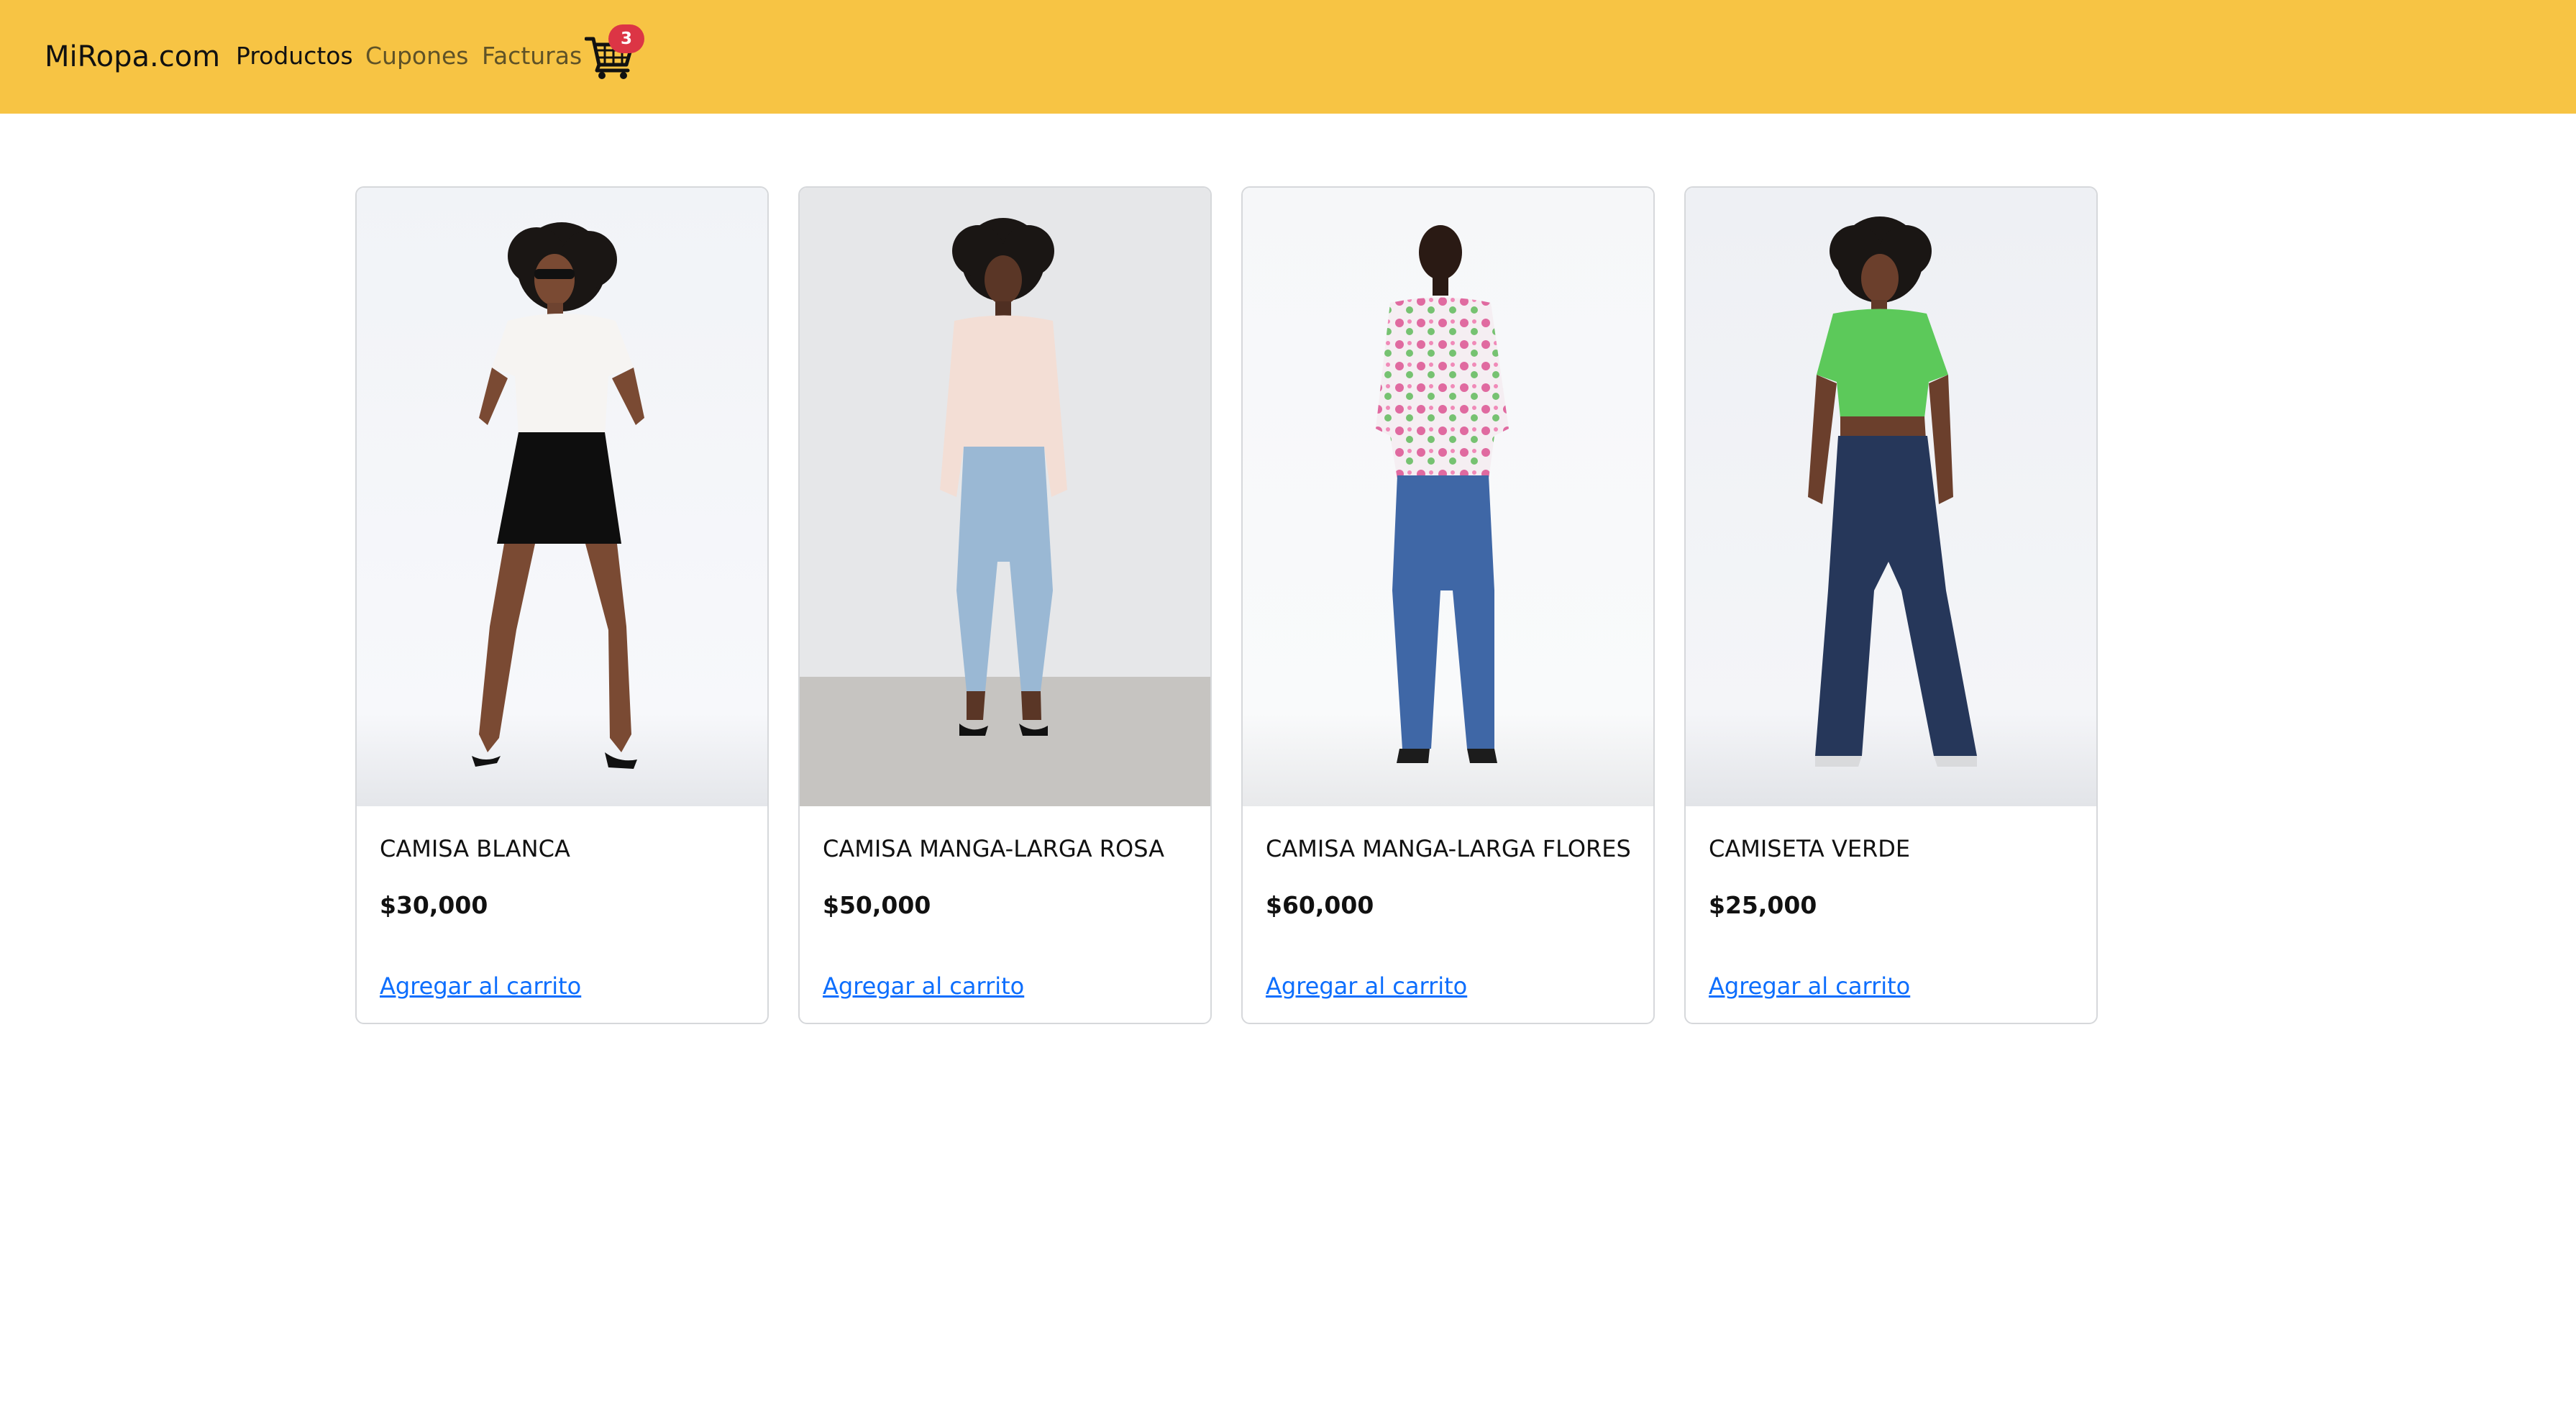 The image size is (2576, 1414). Describe the element at coordinates (294, 56) in the screenshot. I see `nav-link-productos: Productos` at that location.